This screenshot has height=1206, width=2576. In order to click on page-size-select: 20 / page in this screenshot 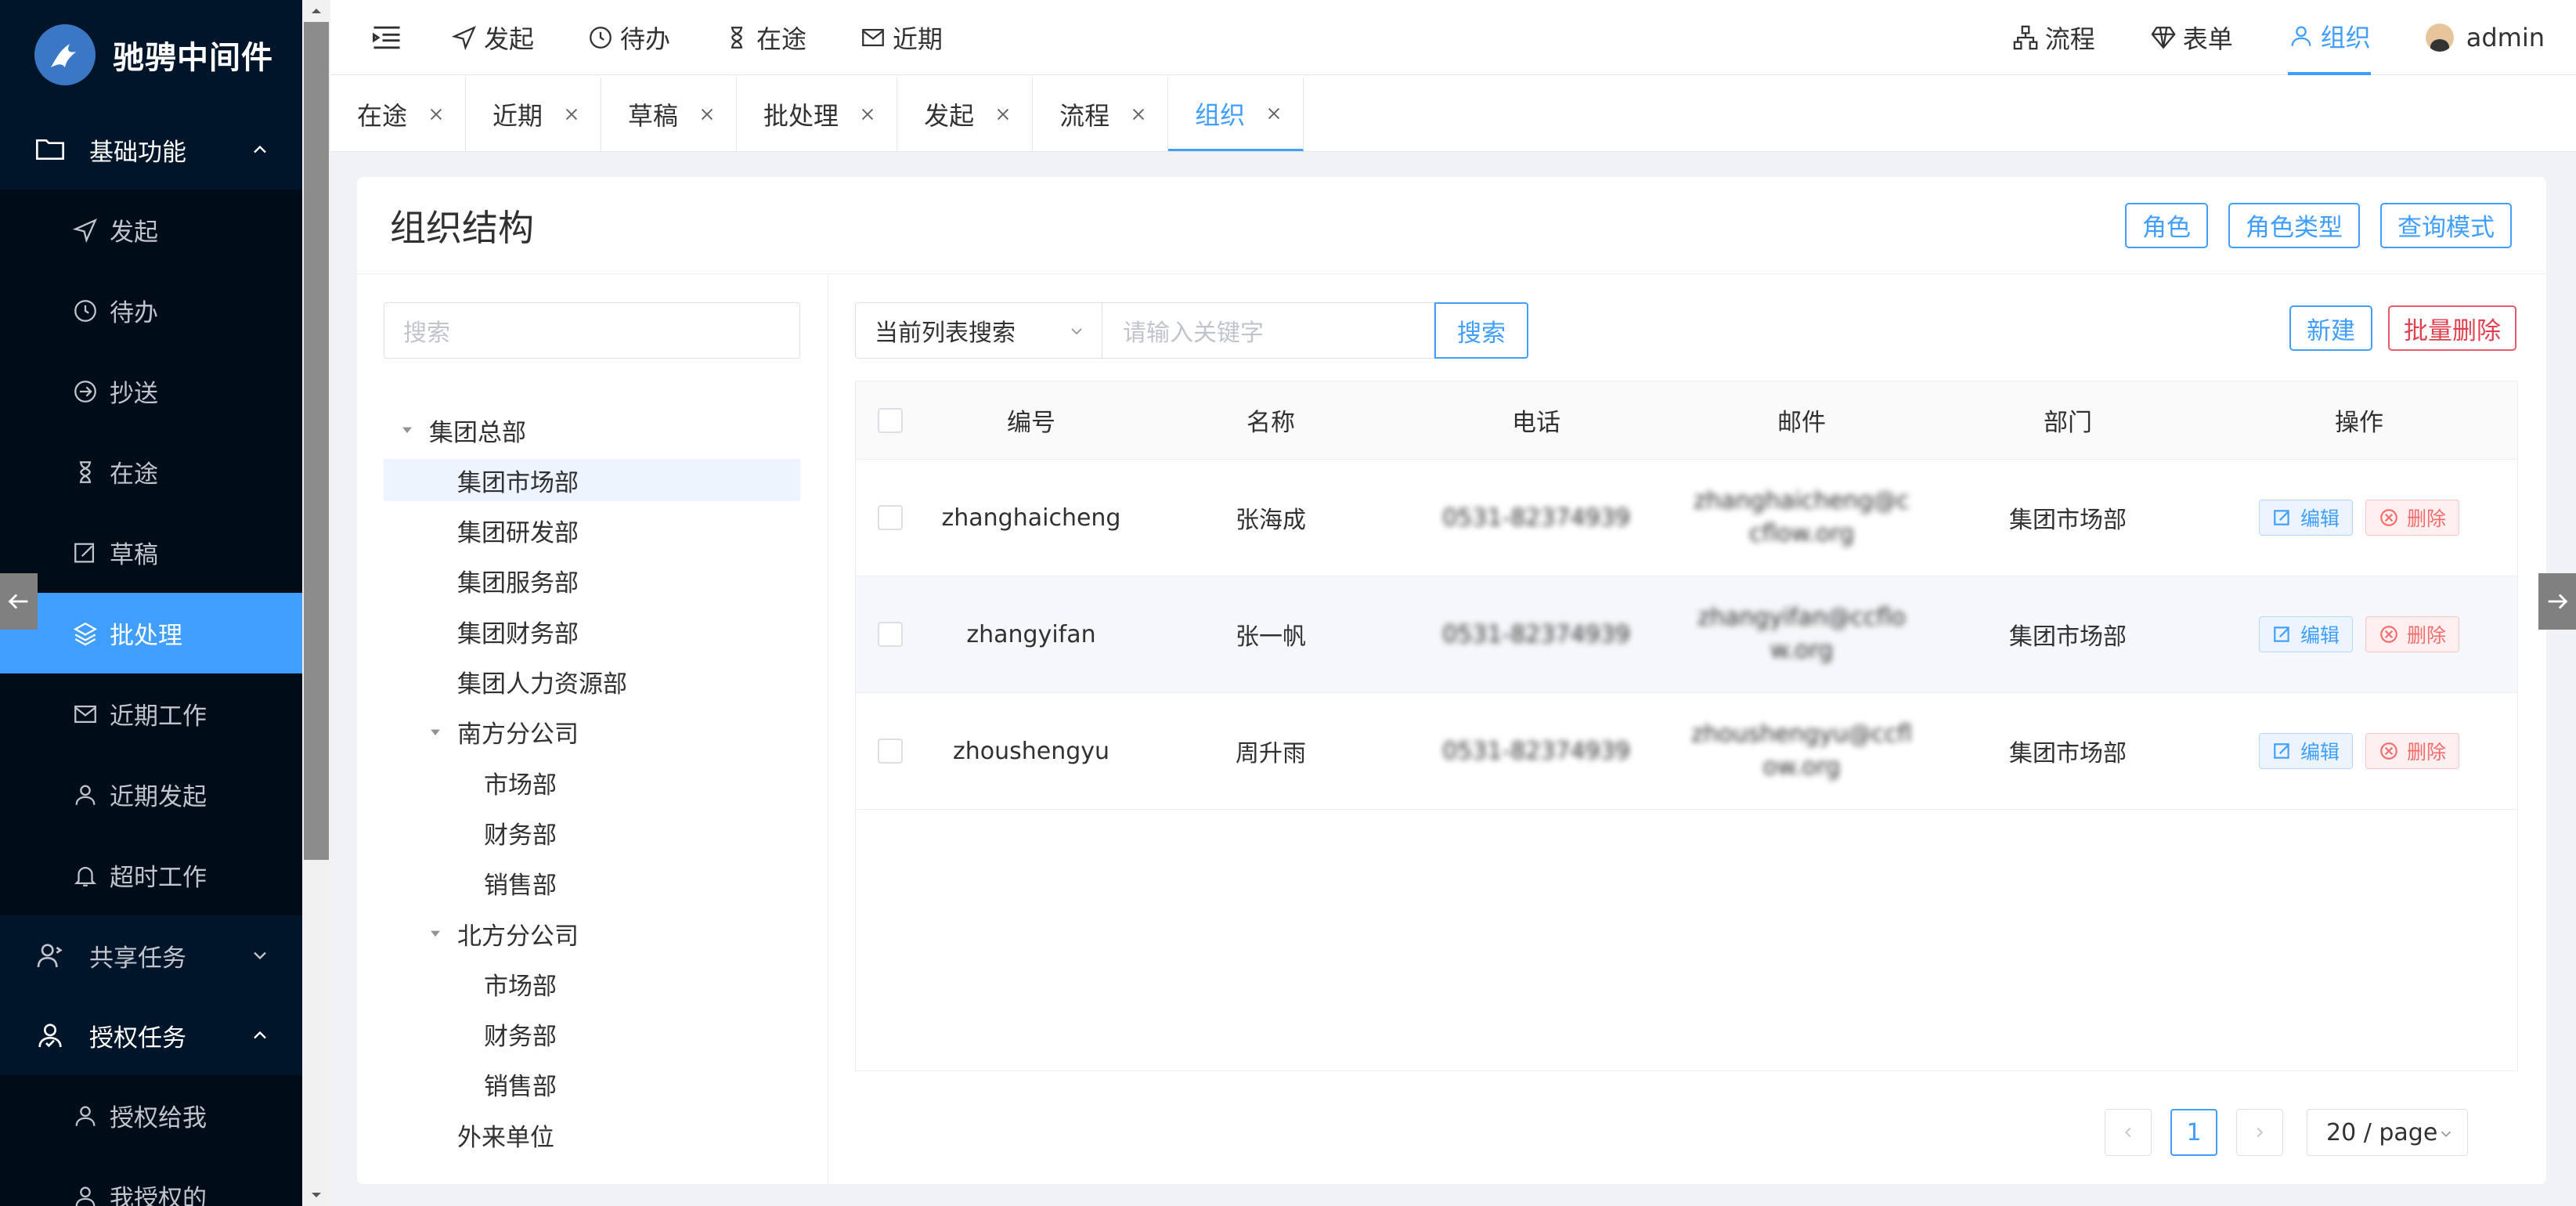, I will do `click(2387, 1132)`.